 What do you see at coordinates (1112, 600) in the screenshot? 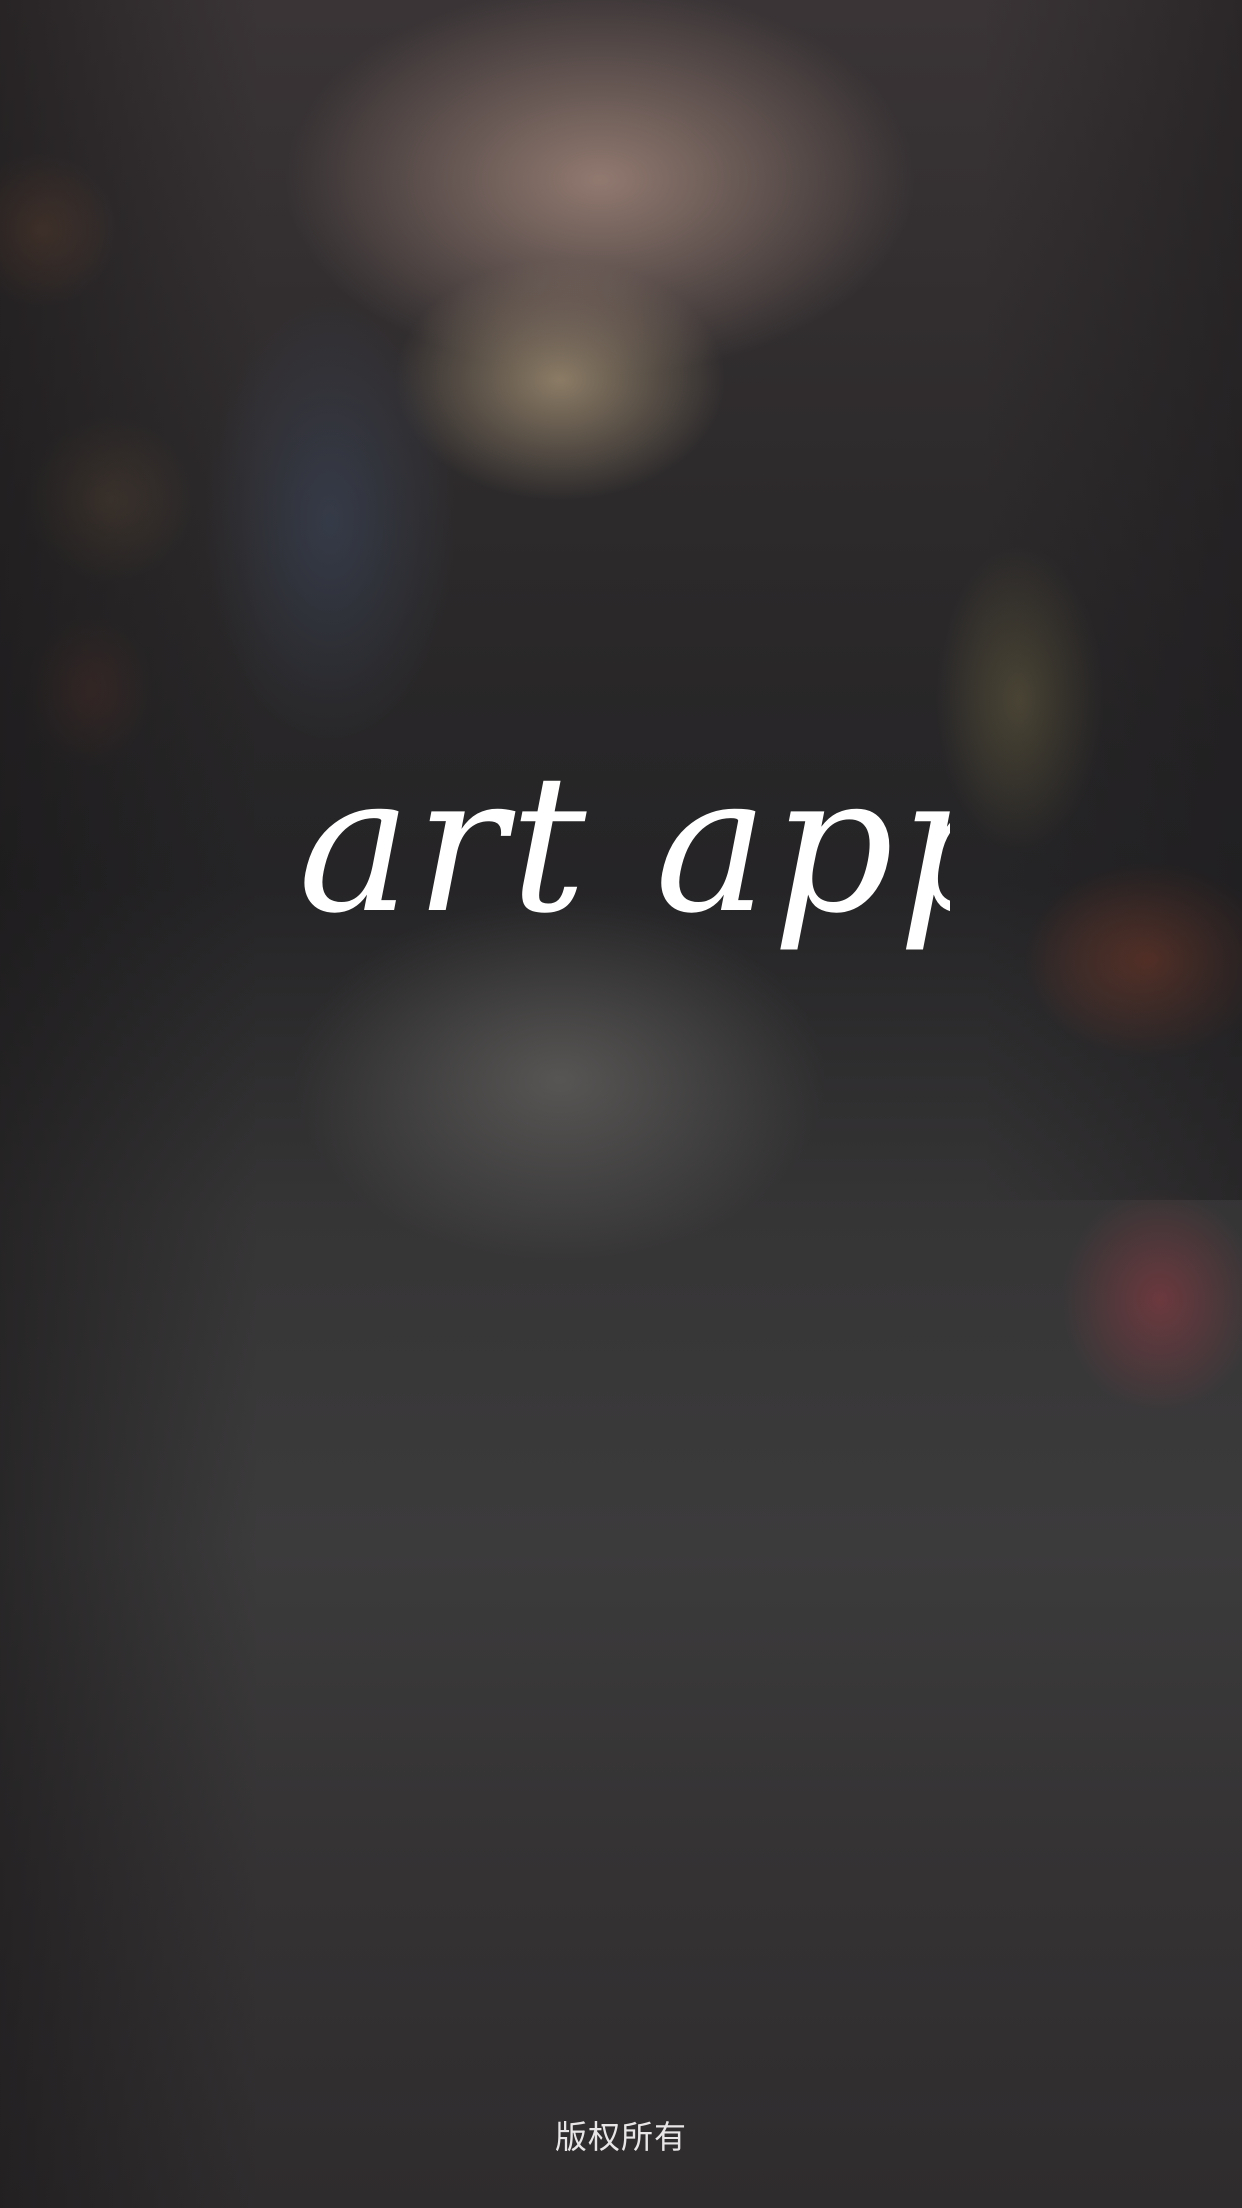
I see `background-shade-right` at bounding box center [1112, 600].